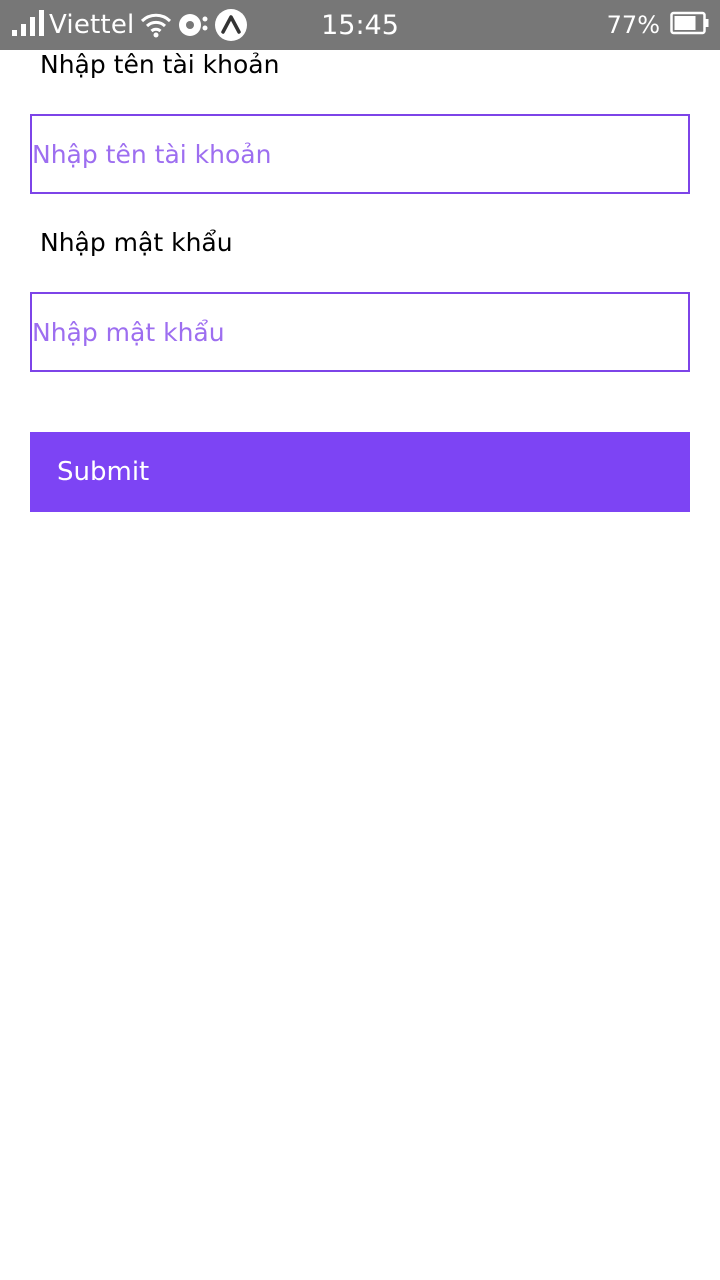  What do you see at coordinates (92, 25) in the screenshot?
I see `carrier-name: Viettel` at bounding box center [92, 25].